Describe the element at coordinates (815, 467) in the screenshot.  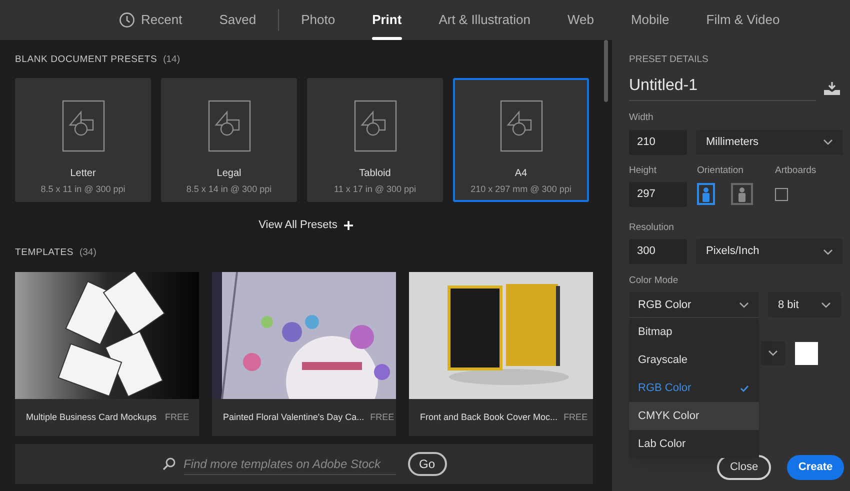
I see `create-button: Create` at that location.